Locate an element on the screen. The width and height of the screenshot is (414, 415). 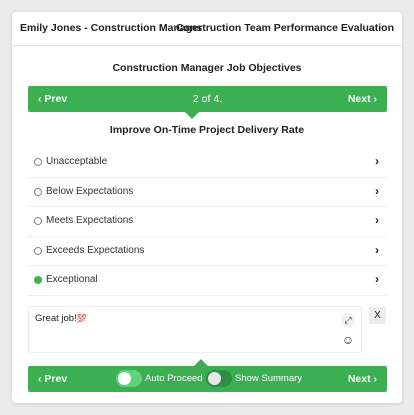
option-label: Exceeds Expectations is located at coordinates (95, 250).